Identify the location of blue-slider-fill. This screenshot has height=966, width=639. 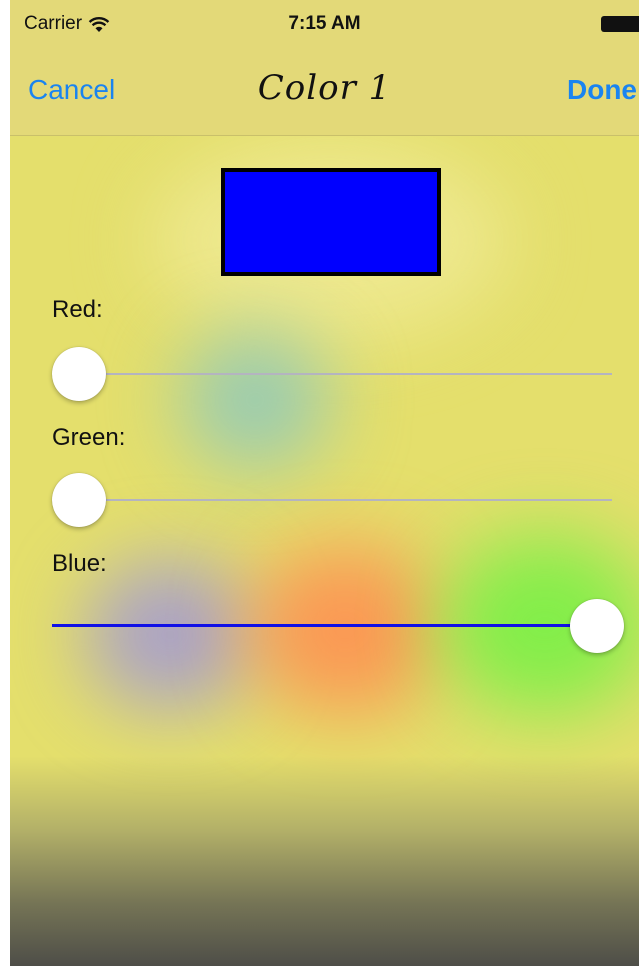
(332, 625).